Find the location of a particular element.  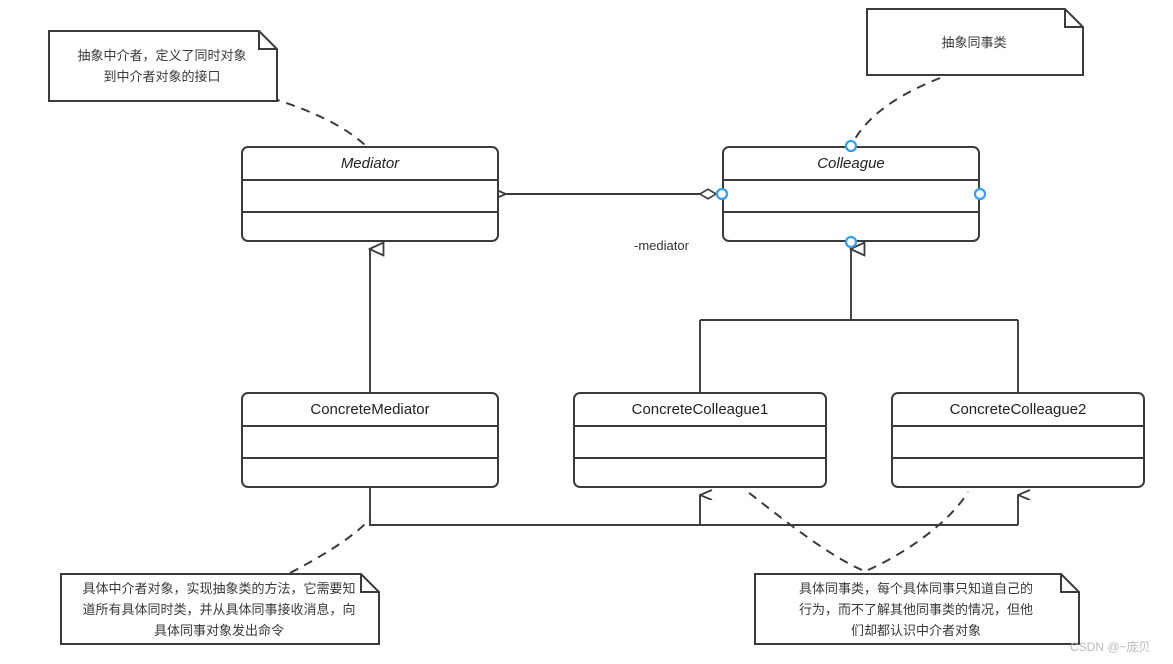

class-attributes-colleague is located at coordinates (851, 197).